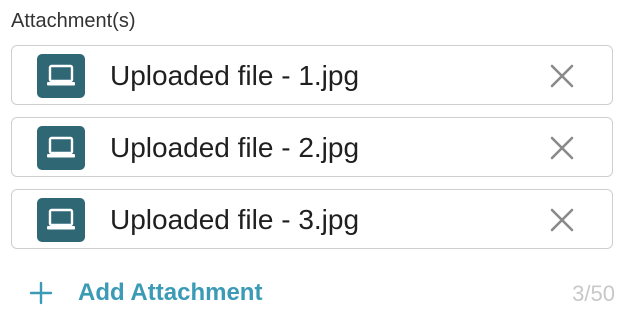  What do you see at coordinates (235, 147) in the screenshot?
I see `attachment-file-name: Uploaded file - 2.jpg` at bounding box center [235, 147].